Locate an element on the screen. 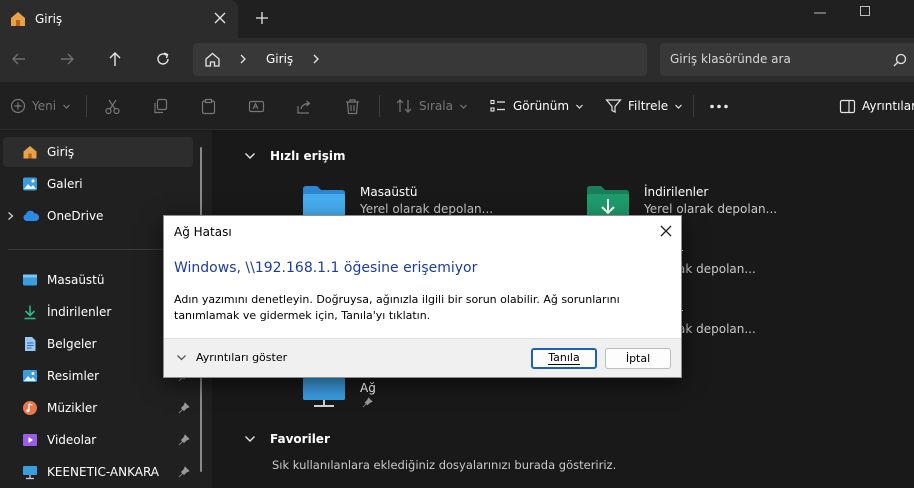 The image size is (914, 488). search-box: Giriş klasöründe ara is located at coordinates (787, 59).